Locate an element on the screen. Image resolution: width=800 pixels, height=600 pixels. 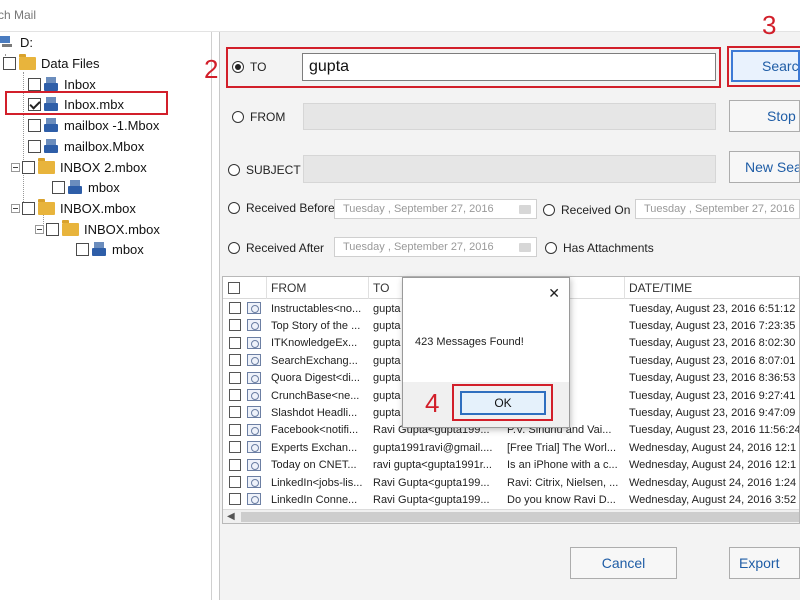
tree-data-files: Data Files is located at coordinates (51, 63).